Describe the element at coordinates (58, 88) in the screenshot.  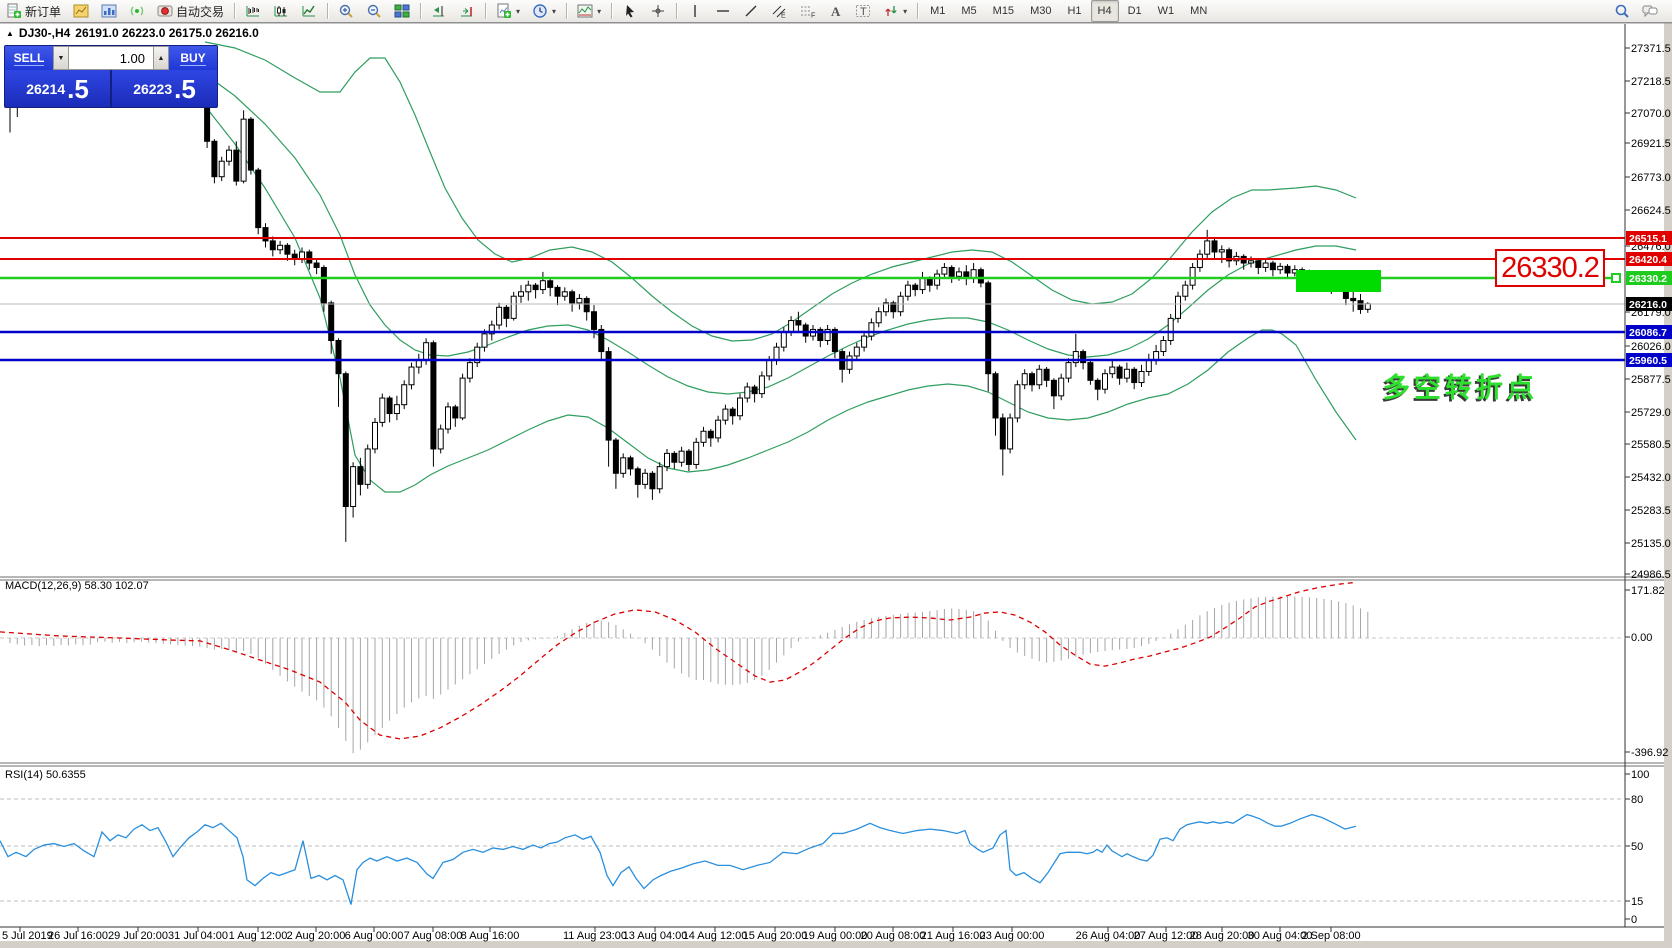
I see `sell-price: 26214.5` at that location.